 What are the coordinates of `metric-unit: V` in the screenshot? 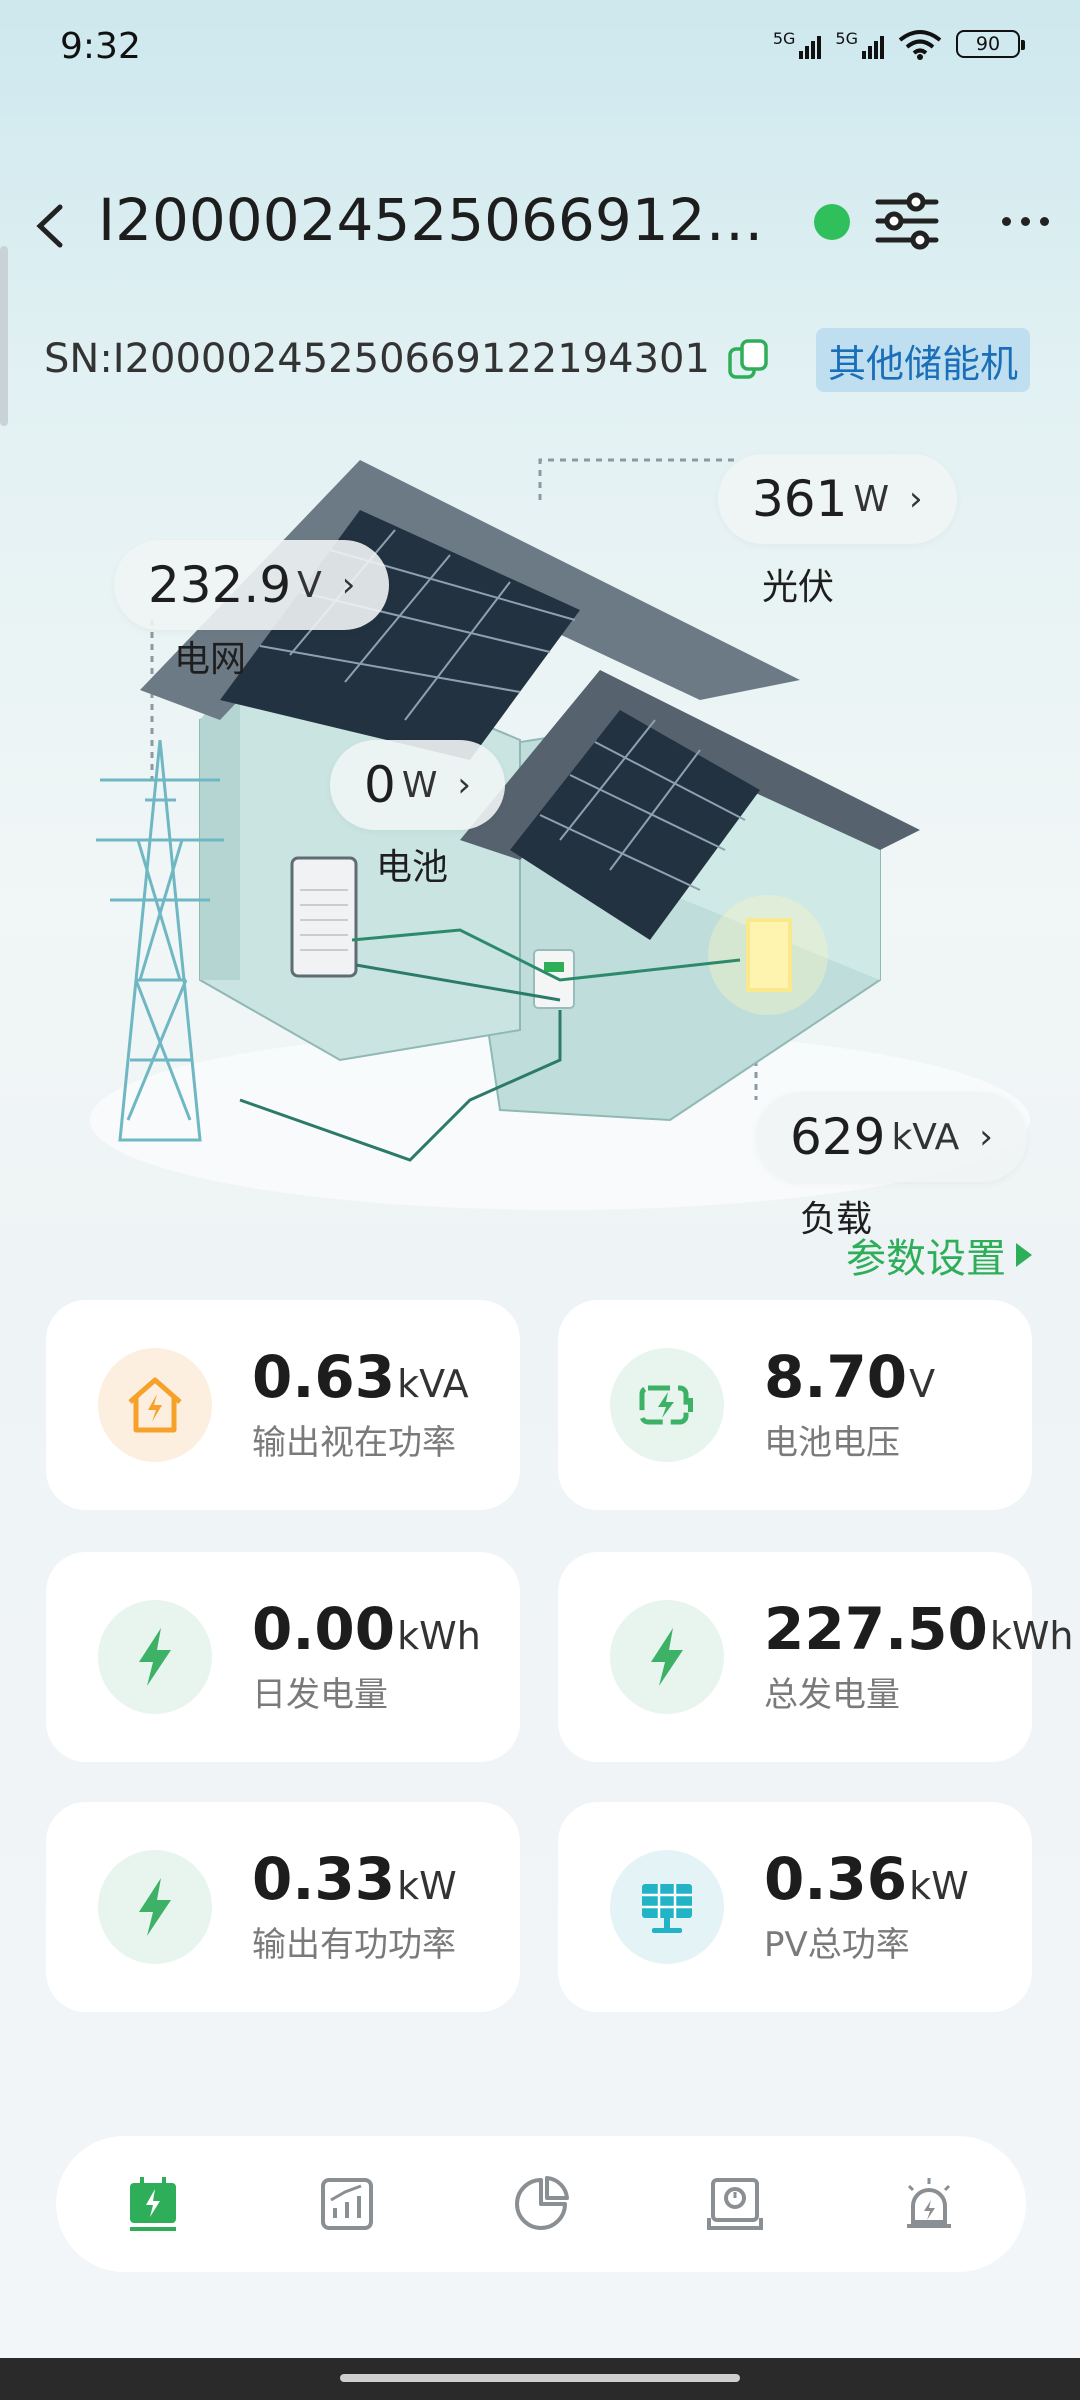 It's located at (922, 1383).